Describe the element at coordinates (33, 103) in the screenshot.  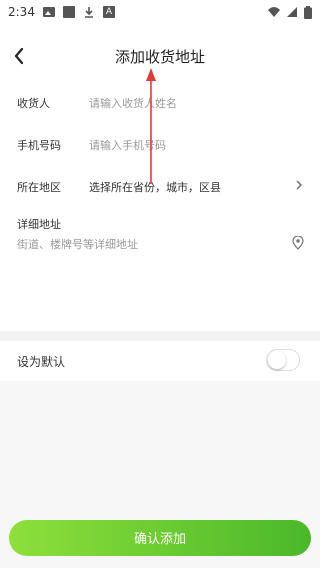
I see `recipient-label: 收货人` at that location.